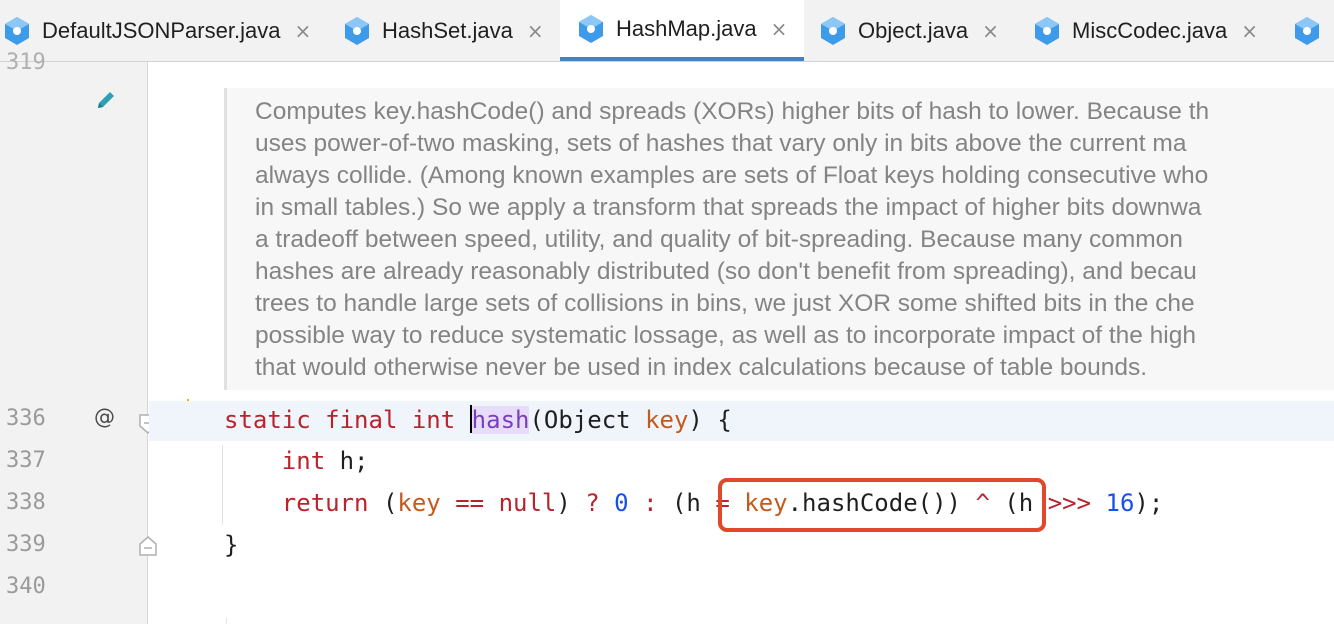  Describe the element at coordinates (148, 548) in the screenshot. I see `fold-icon` at that location.